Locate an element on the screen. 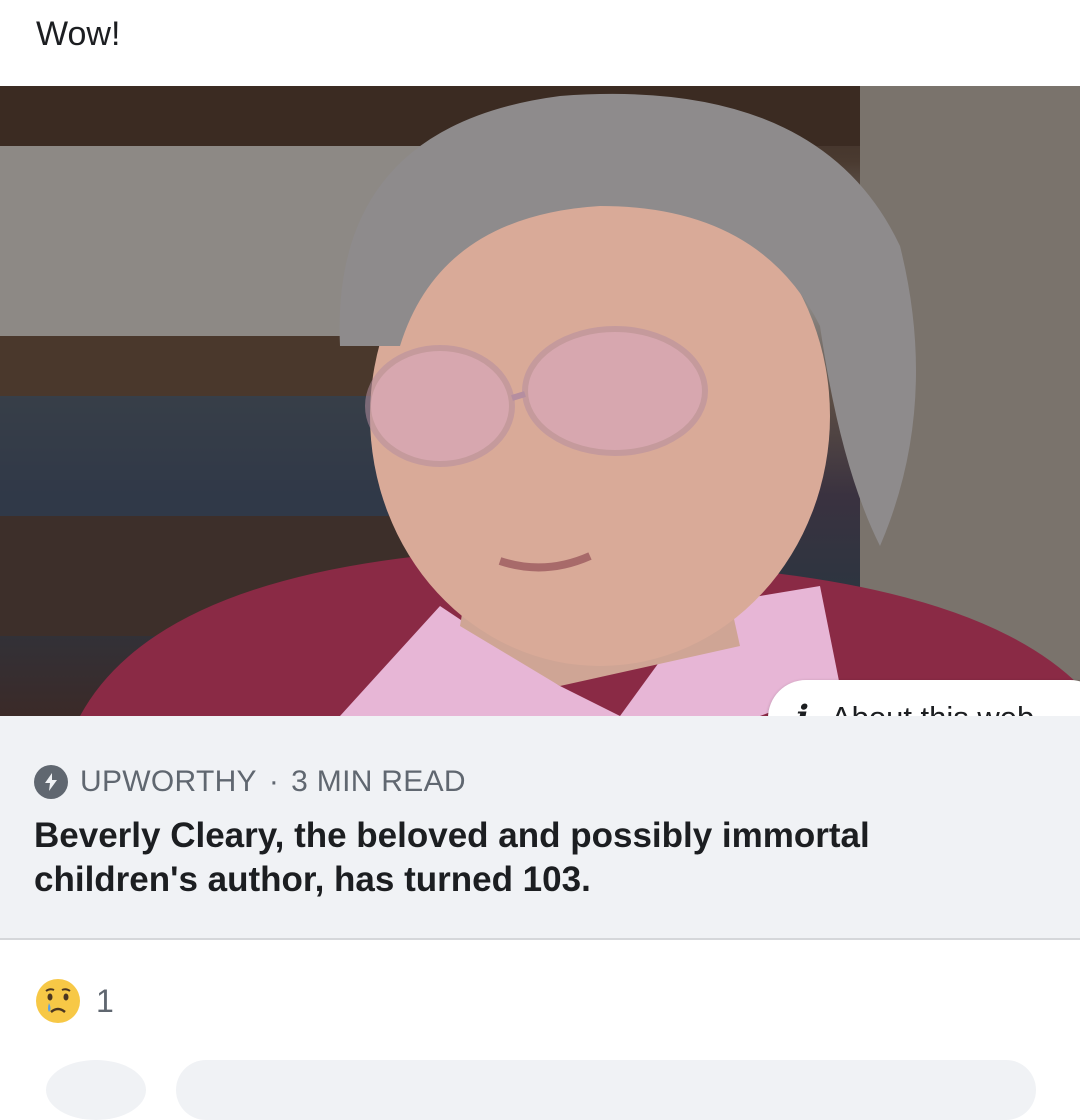  reactions-summary: 1 is located at coordinates (74, 1001).